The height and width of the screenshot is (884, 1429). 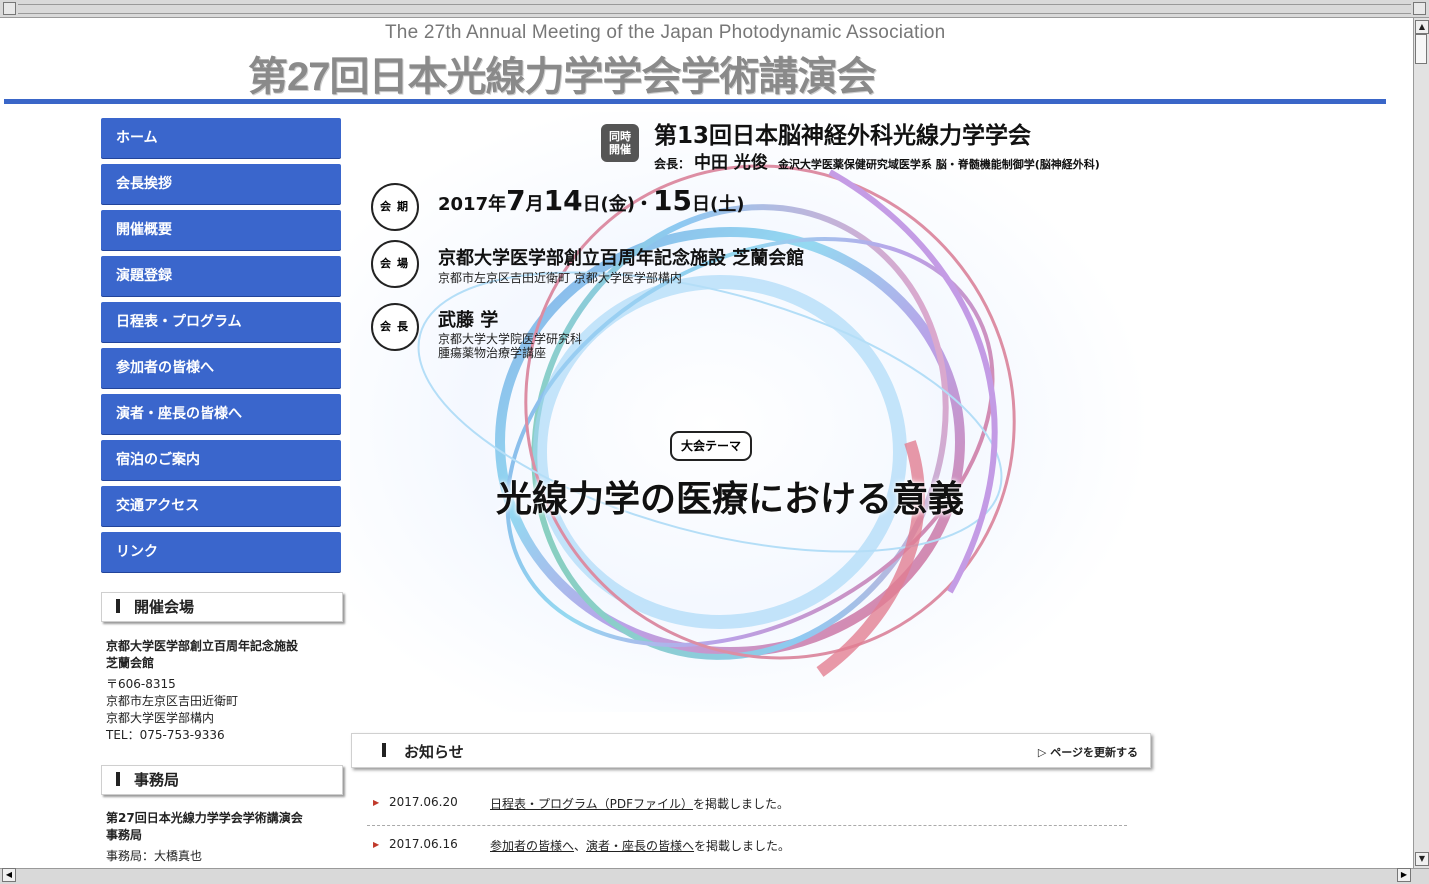 I want to click on news-title: お知らせ, so click(x=423, y=751).